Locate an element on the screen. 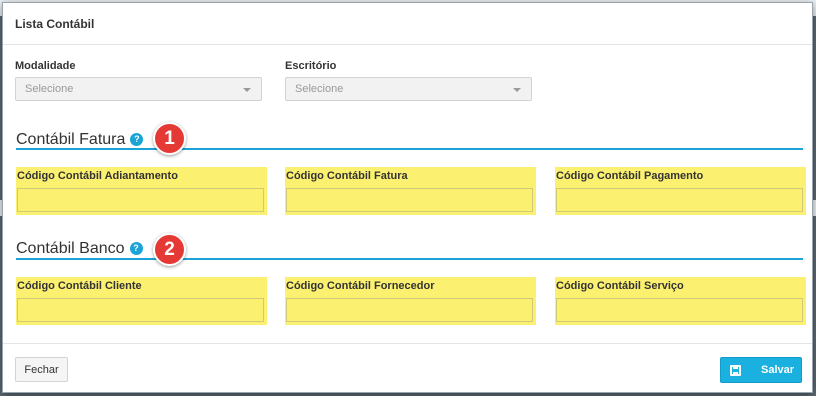 The height and width of the screenshot is (396, 816). codigo-contabil-fatura-input is located at coordinates (409, 200).